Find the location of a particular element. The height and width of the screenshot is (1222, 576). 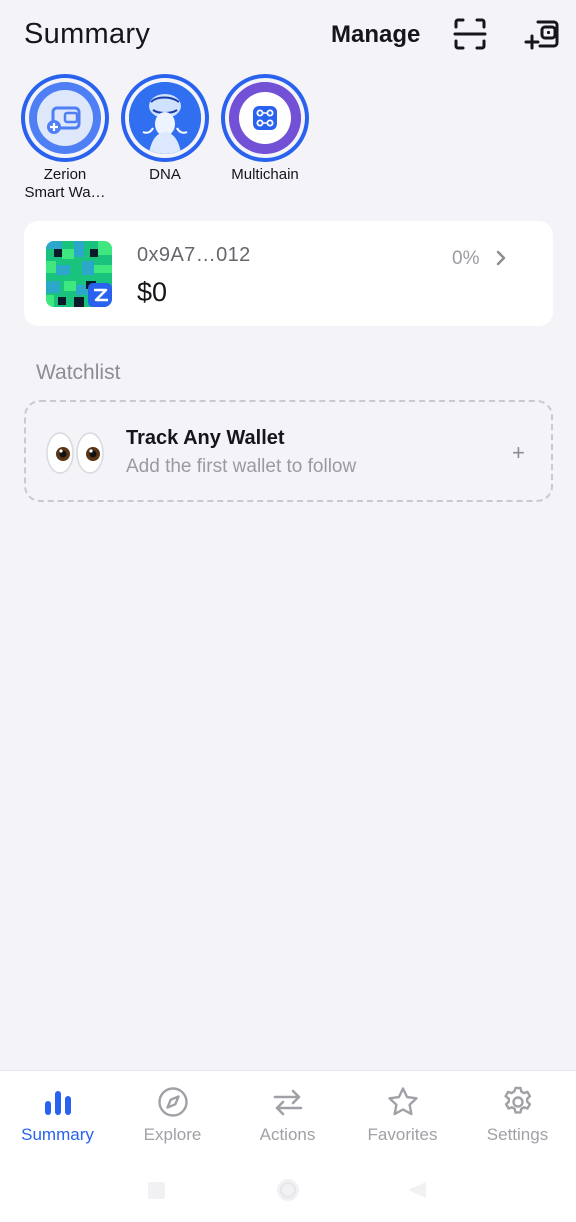

tab-favorites: Favorites is located at coordinates (402, 1115).